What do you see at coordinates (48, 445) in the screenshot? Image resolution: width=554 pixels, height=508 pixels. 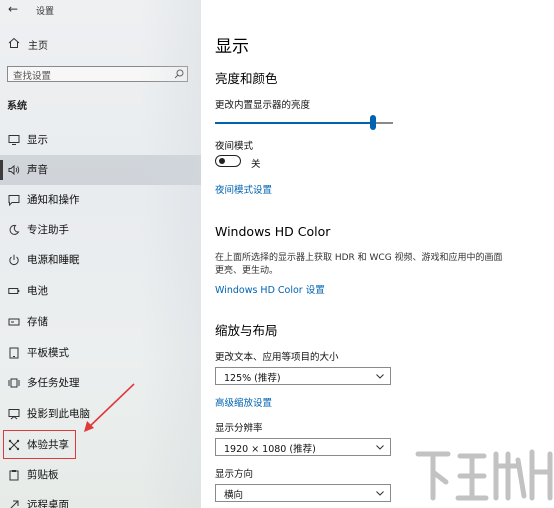 I see `sidebar-item-label: 体验共享` at bounding box center [48, 445].